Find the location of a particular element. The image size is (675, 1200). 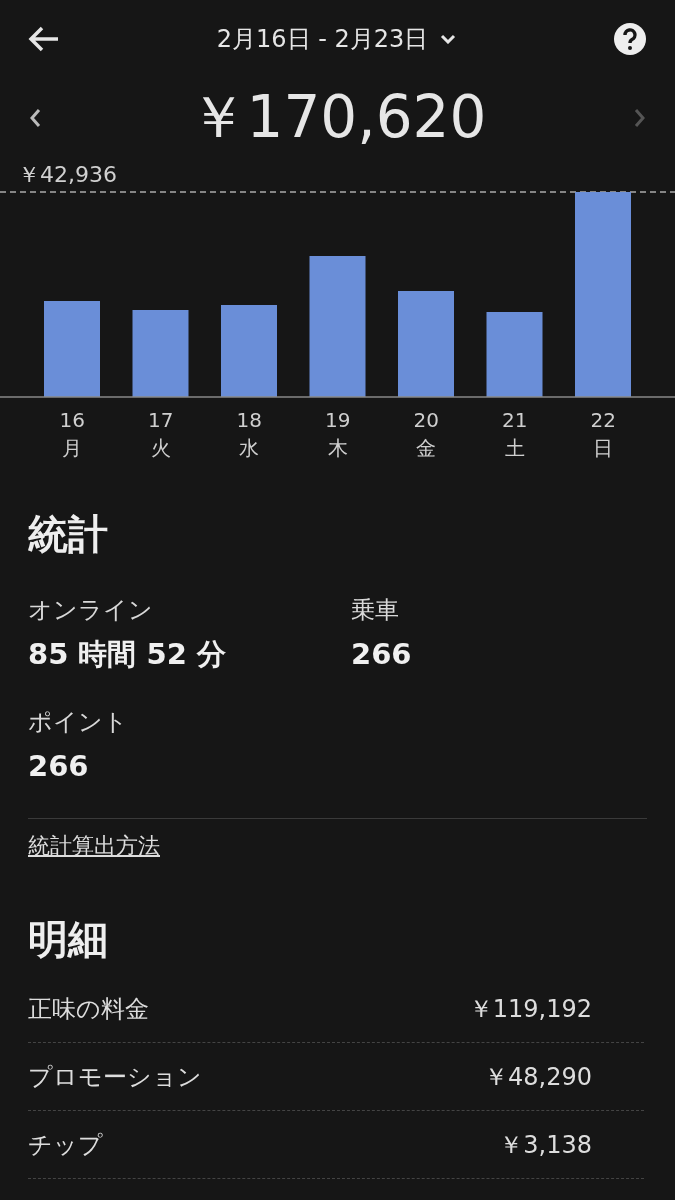

stat-value: 85 時間 52 分 is located at coordinates (127, 654).